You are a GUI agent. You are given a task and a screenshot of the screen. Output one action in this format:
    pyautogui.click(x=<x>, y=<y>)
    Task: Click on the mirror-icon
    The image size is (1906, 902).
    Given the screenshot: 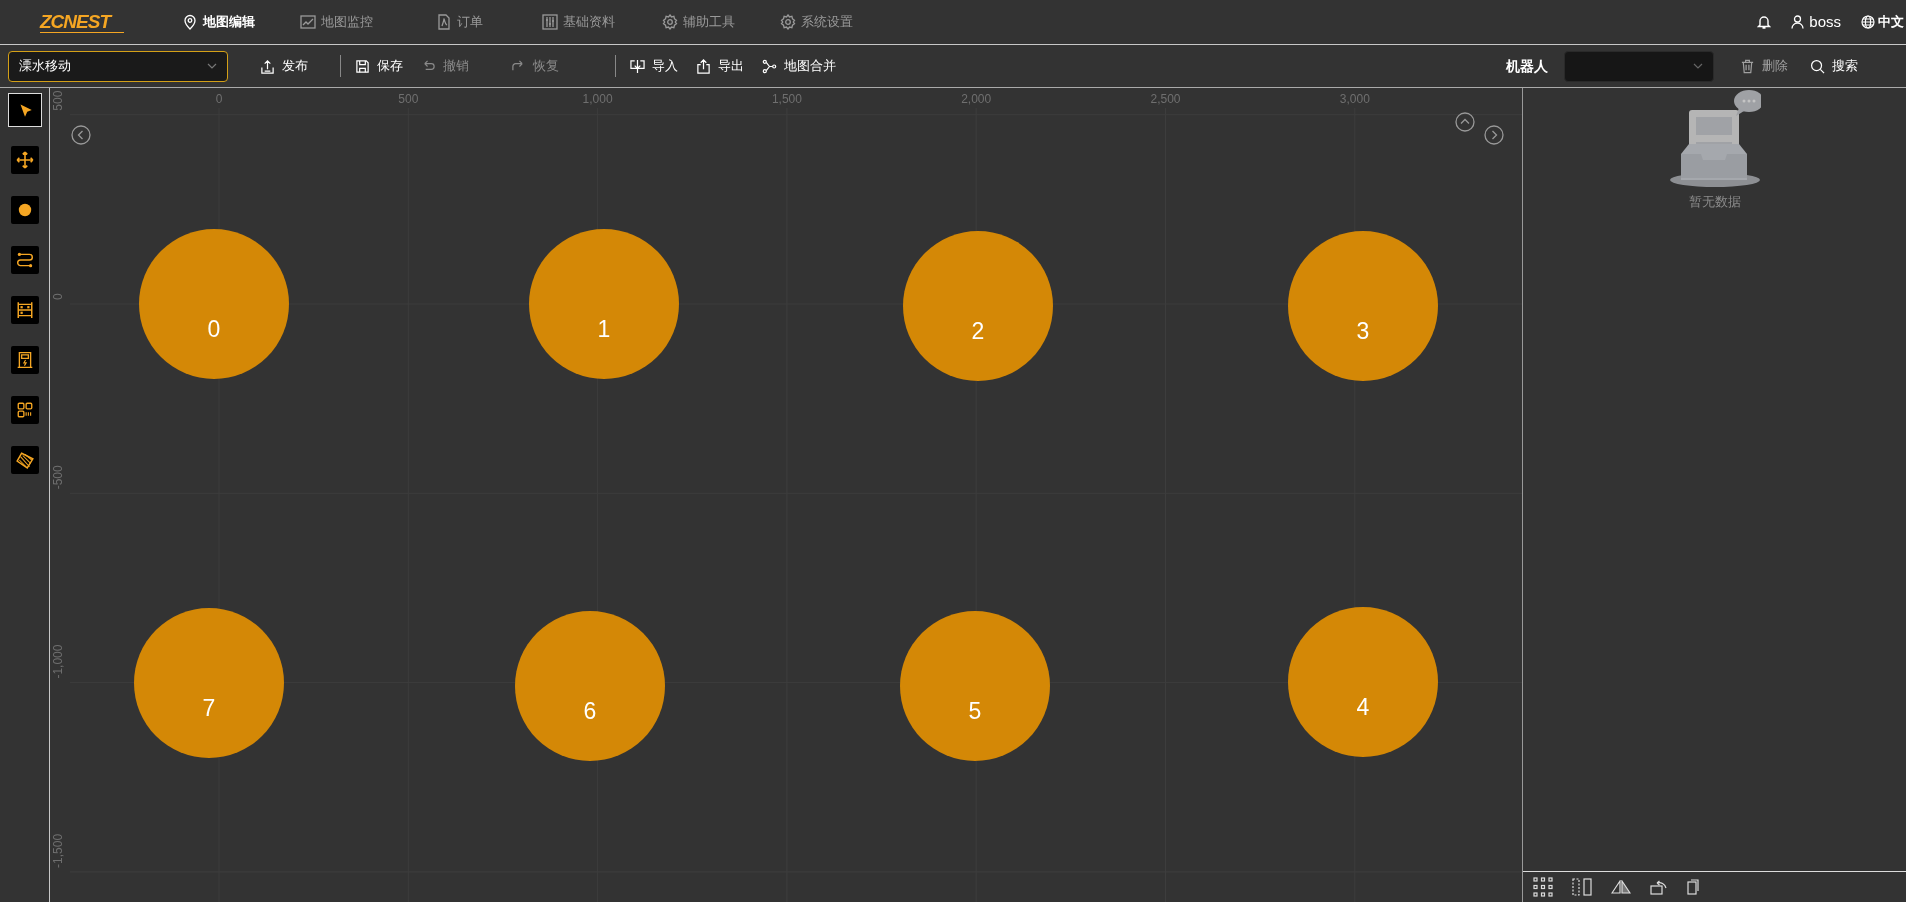 What is the action you would take?
    pyautogui.click(x=1621, y=887)
    